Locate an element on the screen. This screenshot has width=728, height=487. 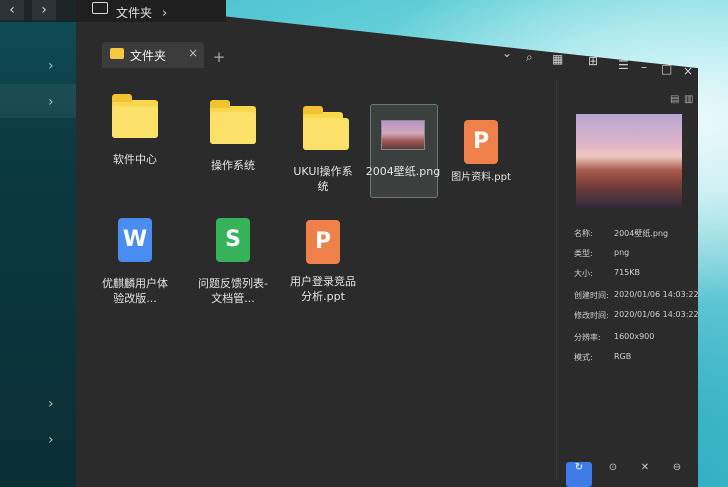
tab-close-icon: × is located at coordinates (193, 53).